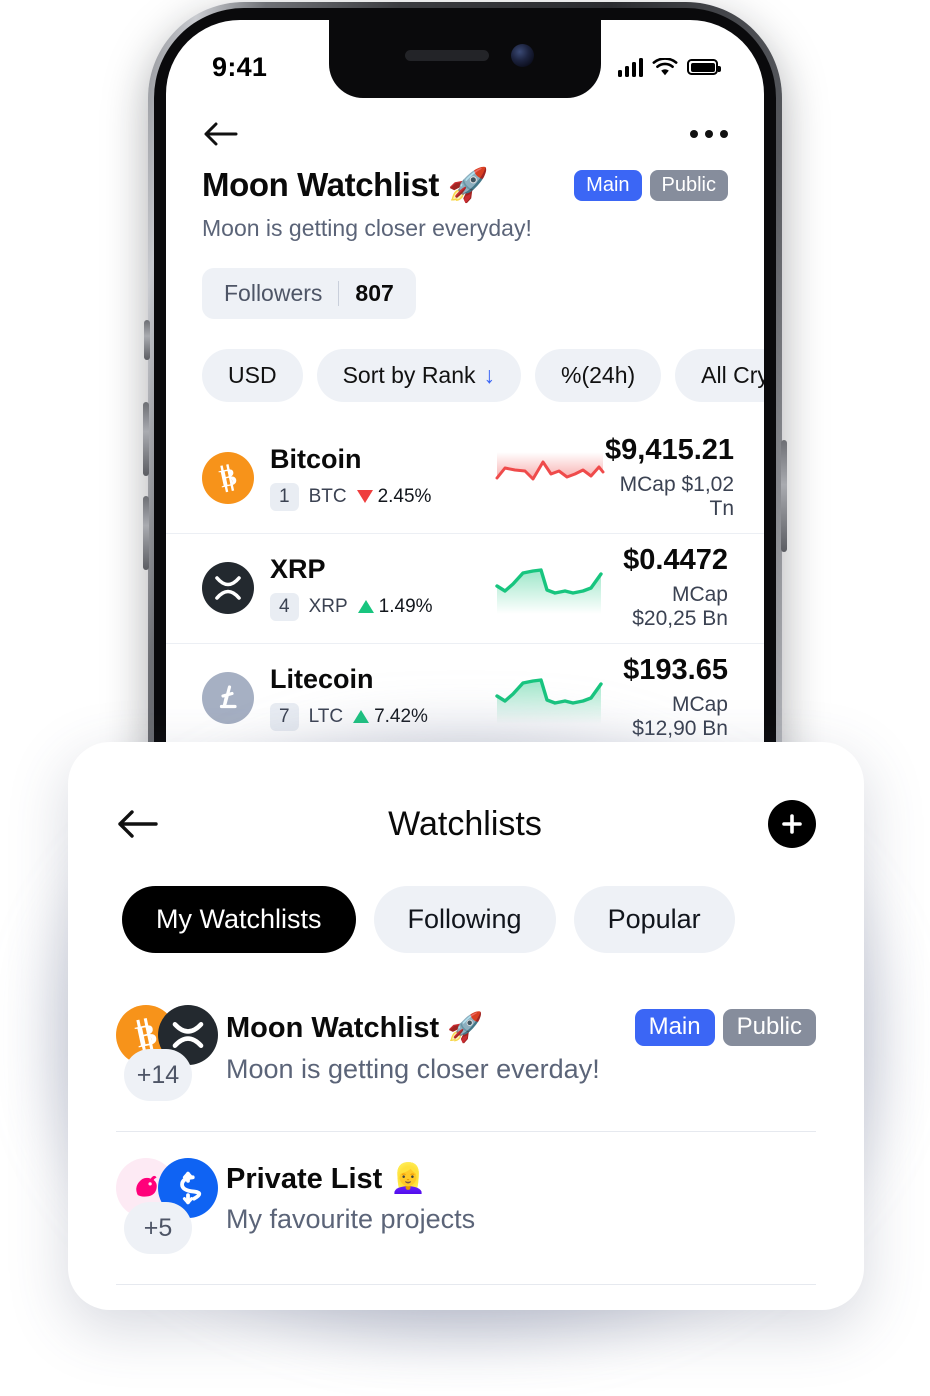 The image size is (930, 1396). Describe the element at coordinates (365, 607) in the screenshot. I see `triangle-up-icon` at that location.